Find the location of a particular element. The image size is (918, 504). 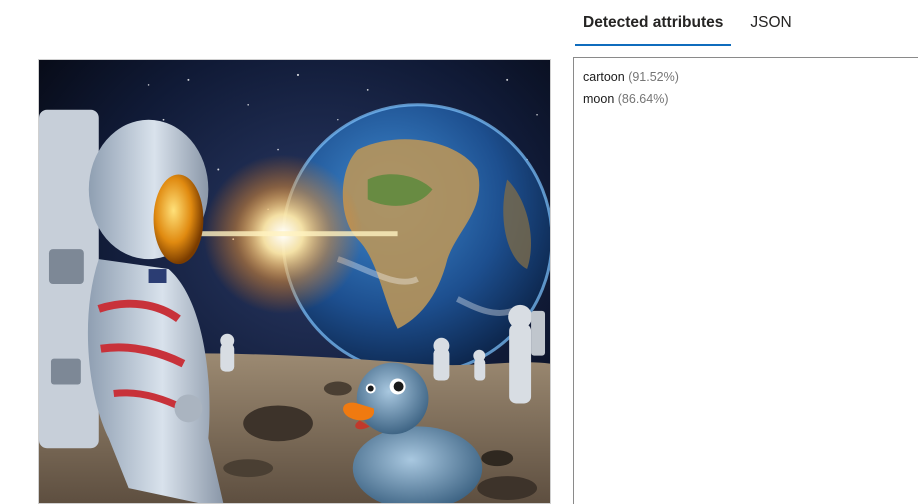

attribute-confidence: (86.64%) is located at coordinates (643, 99).